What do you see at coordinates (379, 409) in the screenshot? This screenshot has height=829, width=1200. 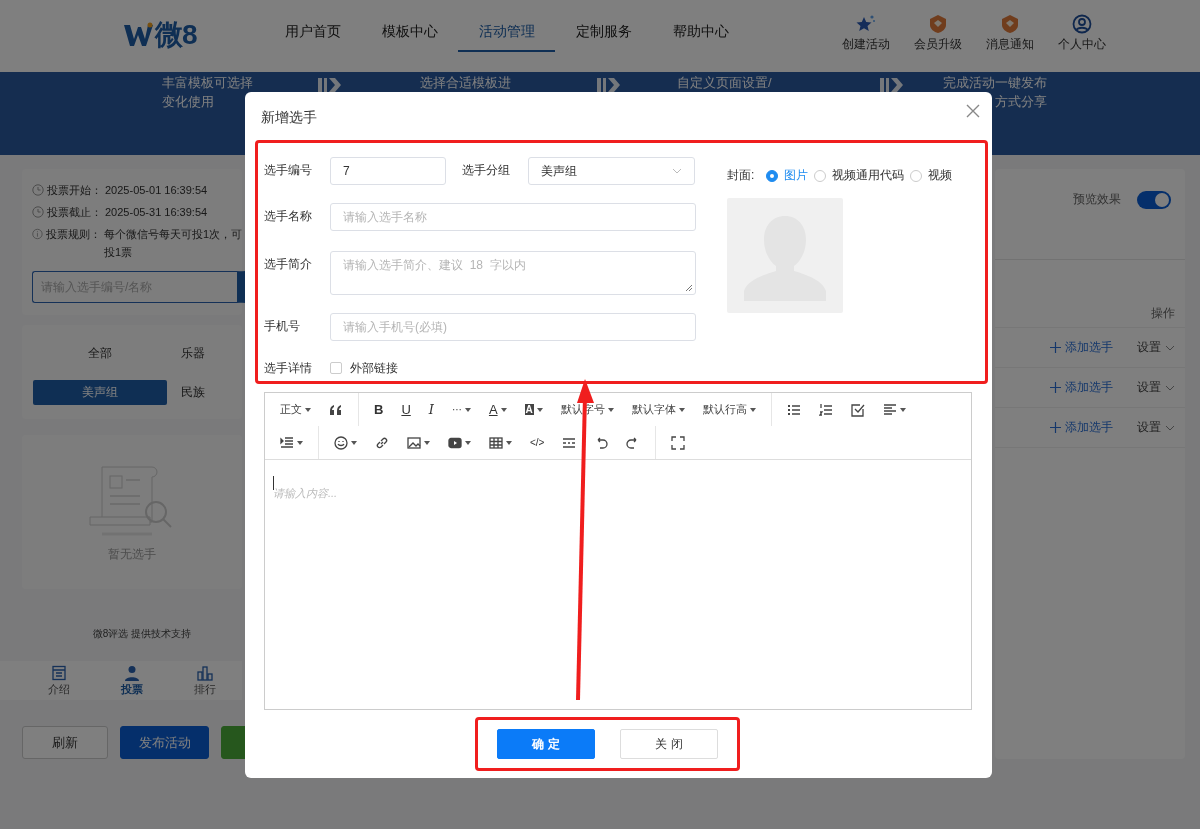 I see `toolbar-button: B` at bounding box center [379, 409].